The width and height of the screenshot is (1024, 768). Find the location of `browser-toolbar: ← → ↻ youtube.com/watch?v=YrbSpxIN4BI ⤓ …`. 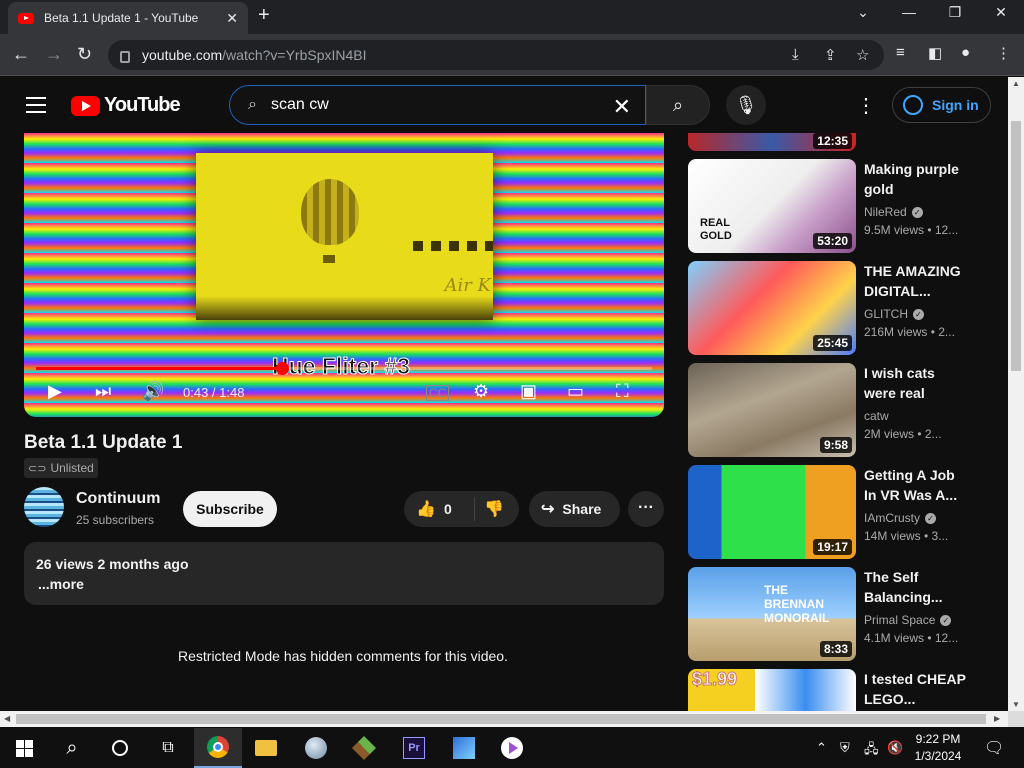

browser-toolbar: ← → ↻ youtube.com/watch?v=YrbSpxIN4BI ⤓ … is located at coordinates (512, 55).